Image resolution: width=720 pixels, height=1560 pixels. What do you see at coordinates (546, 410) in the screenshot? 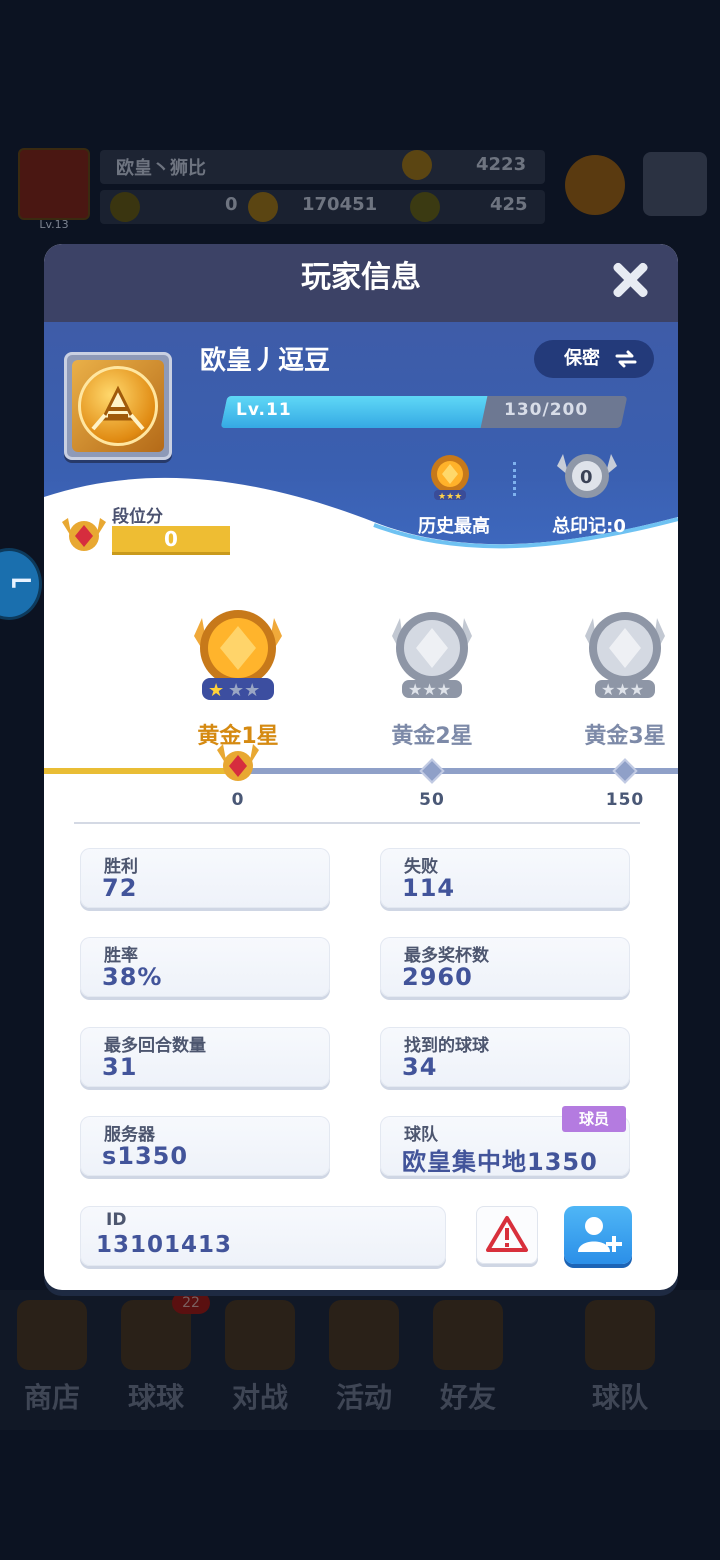
I see `exp-text: 130/200` at bounding box center [546, 410].